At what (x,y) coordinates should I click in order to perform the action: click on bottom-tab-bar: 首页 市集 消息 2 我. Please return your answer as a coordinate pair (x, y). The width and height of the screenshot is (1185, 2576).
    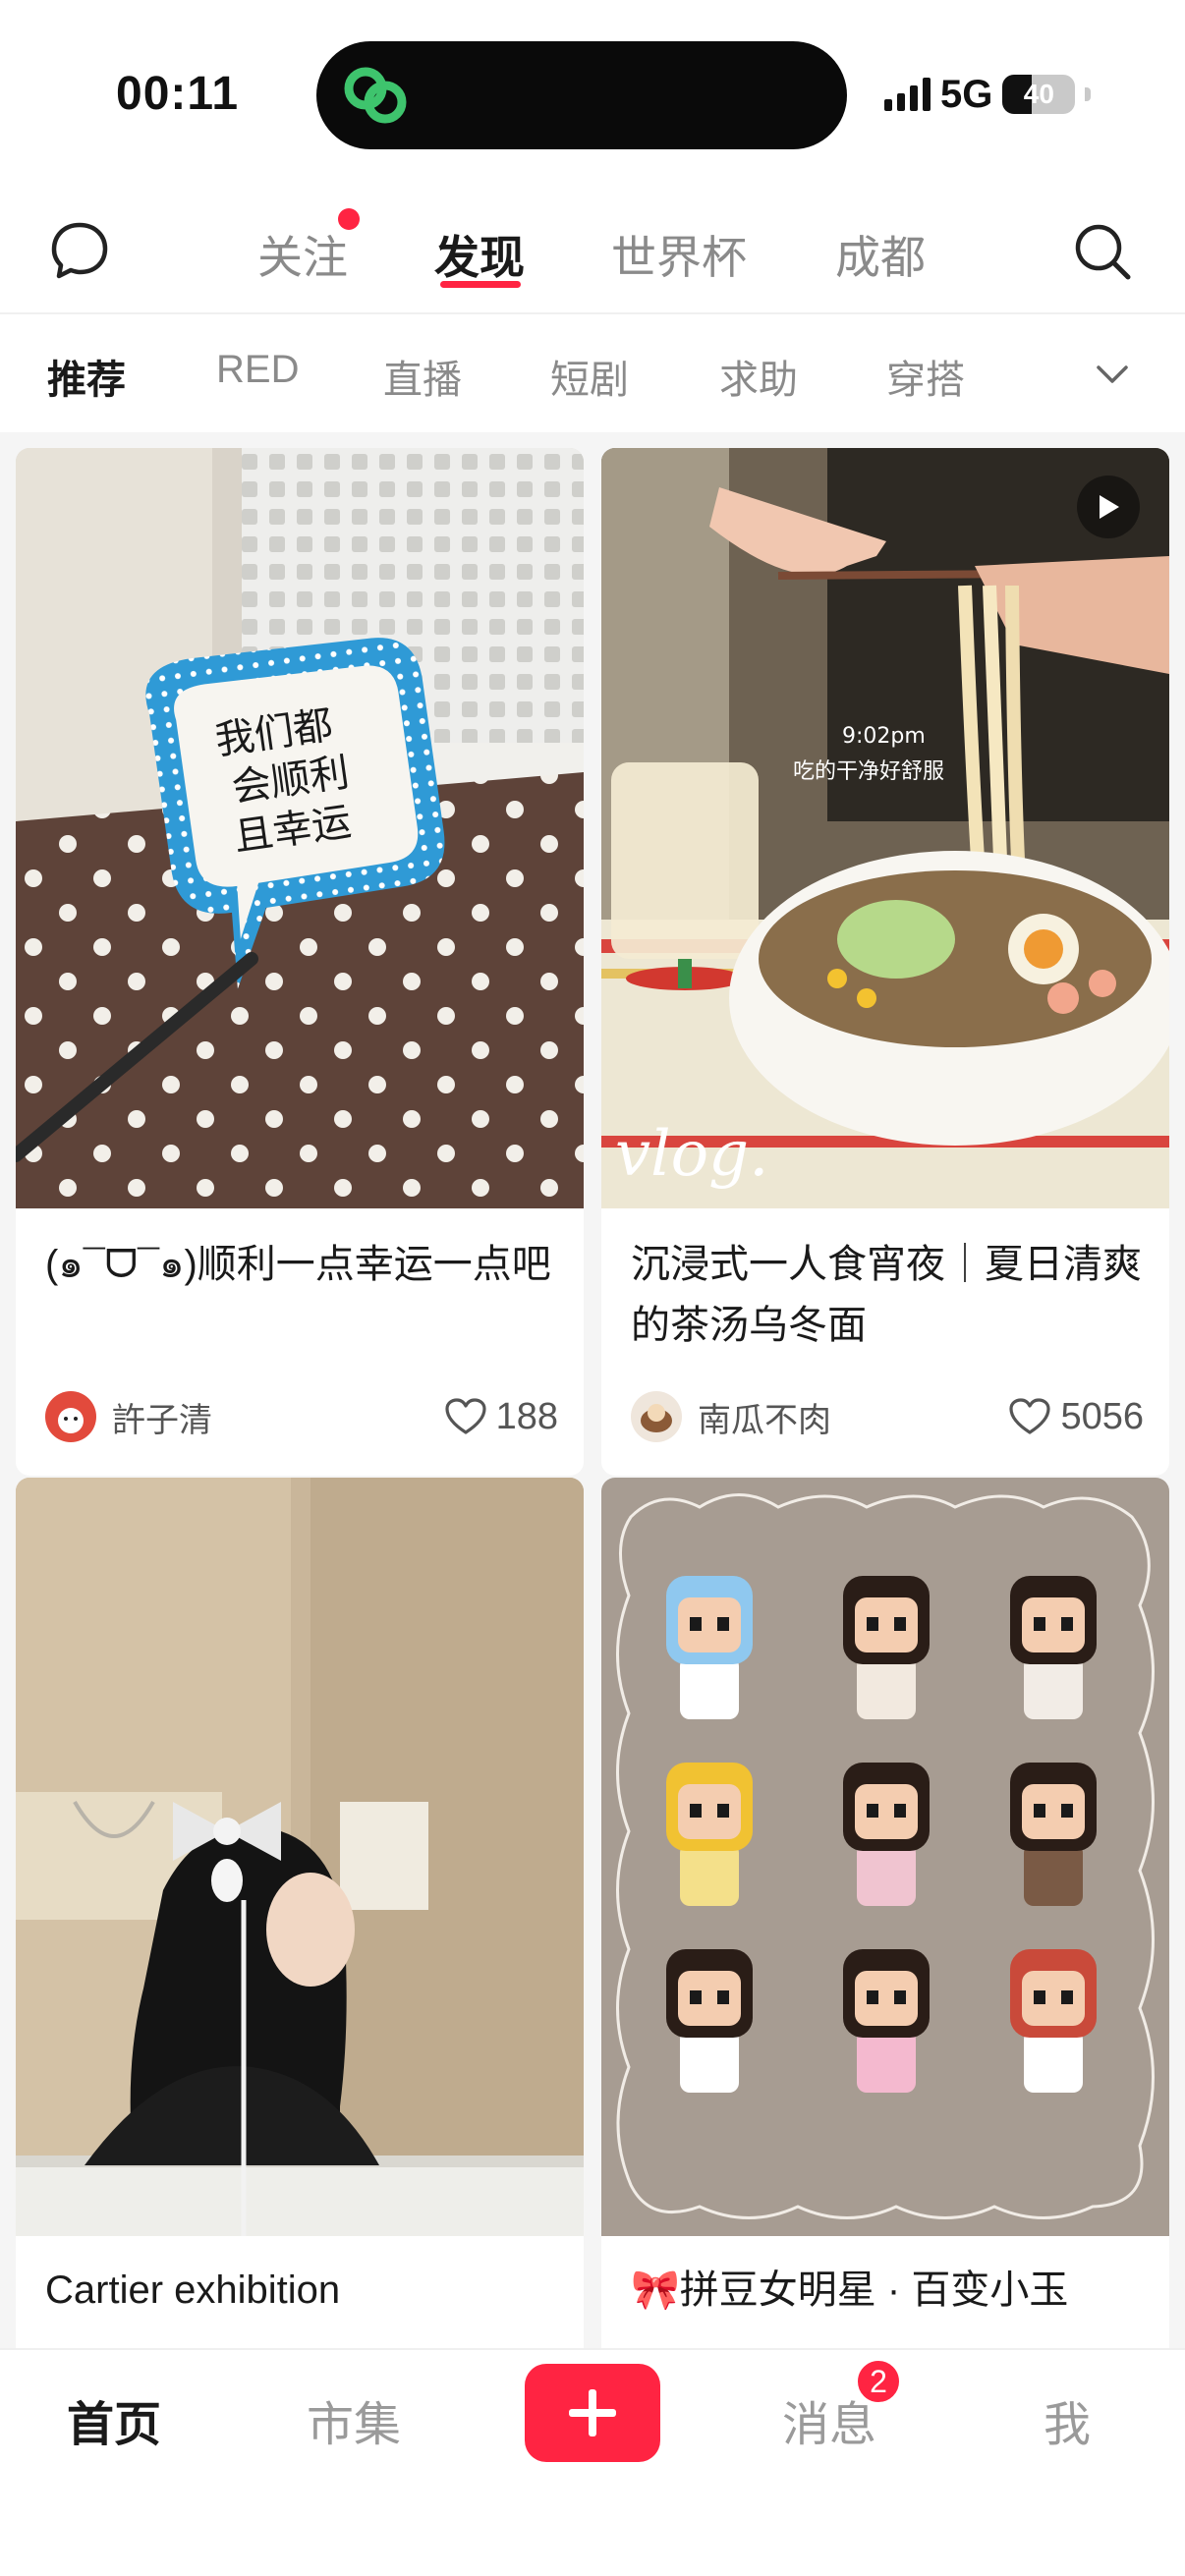
    Looking at the image, I should click on (592, 2462).